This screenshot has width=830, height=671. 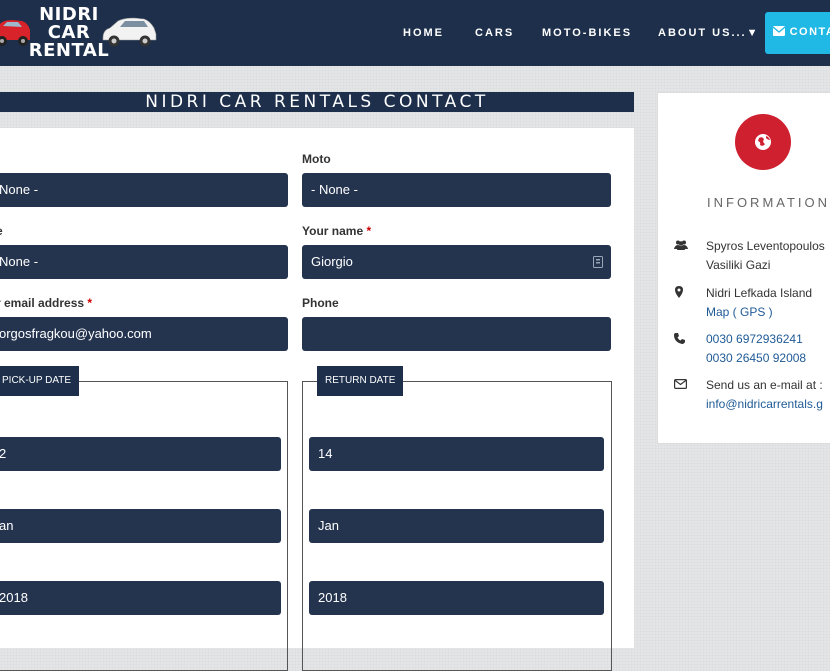 What do you see at coordinates (768, 202) in the screenshot?
I see `information-heading: INFORMATION` at bounding box center [768, 202].